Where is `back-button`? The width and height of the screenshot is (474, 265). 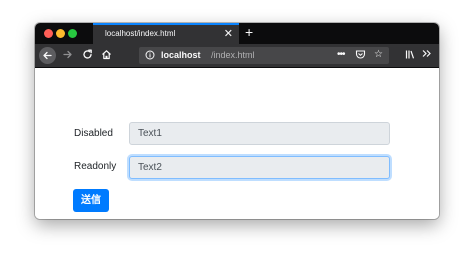
back-button is located at coordinates (47, 55).